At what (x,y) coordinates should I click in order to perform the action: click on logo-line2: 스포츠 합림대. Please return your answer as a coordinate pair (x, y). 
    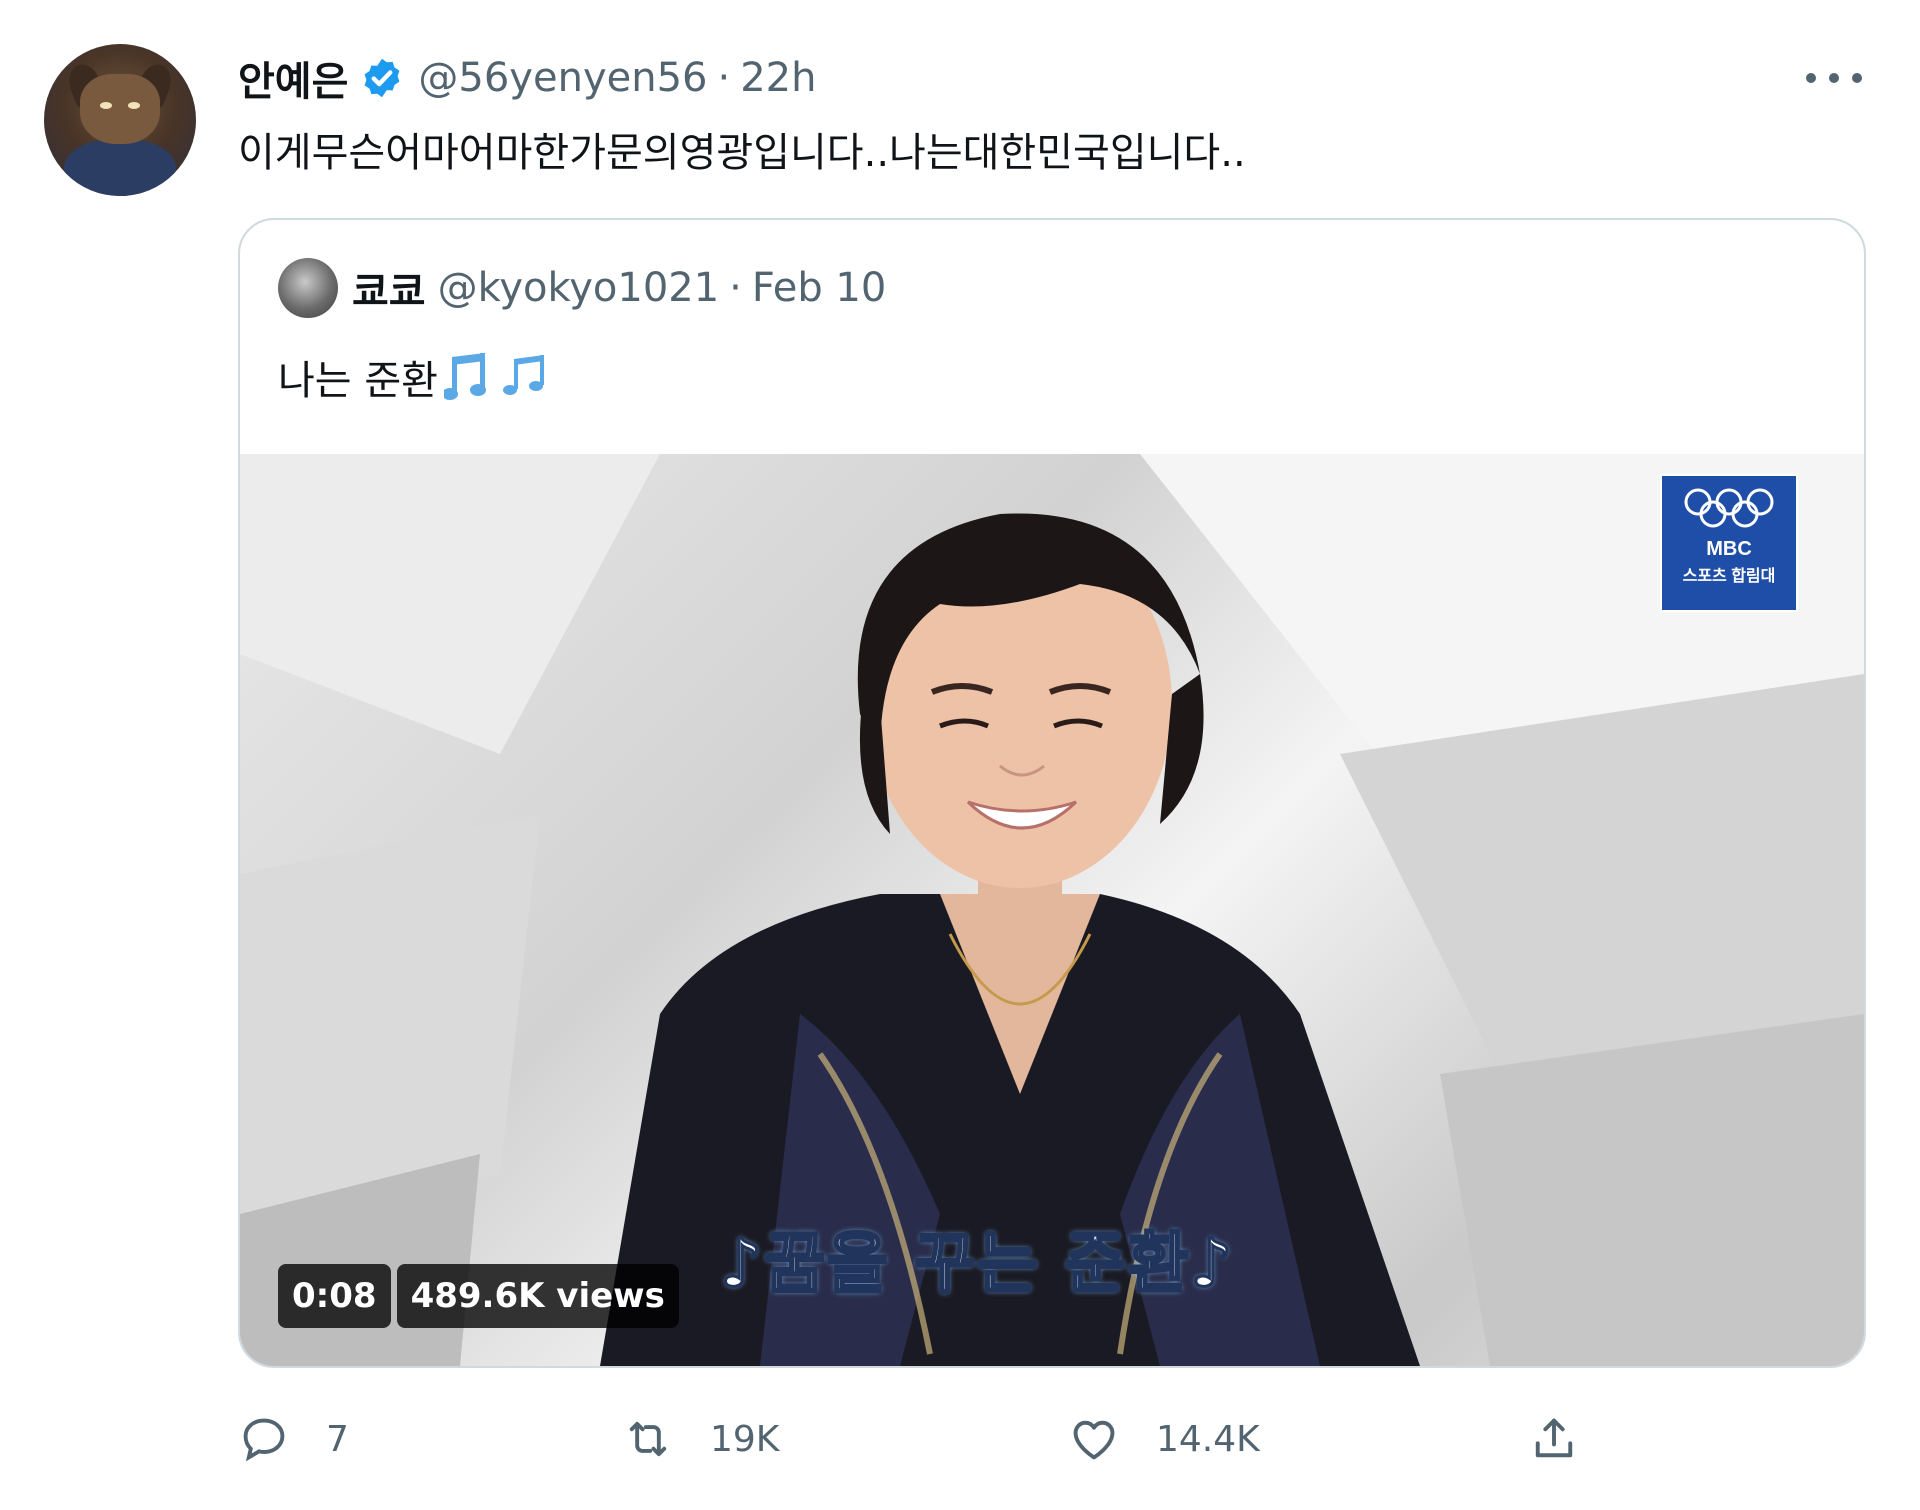
    Looking at the image, I should click on (1729, 576).